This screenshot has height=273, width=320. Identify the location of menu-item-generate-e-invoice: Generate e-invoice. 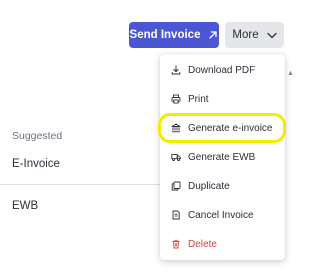
(222, 128).